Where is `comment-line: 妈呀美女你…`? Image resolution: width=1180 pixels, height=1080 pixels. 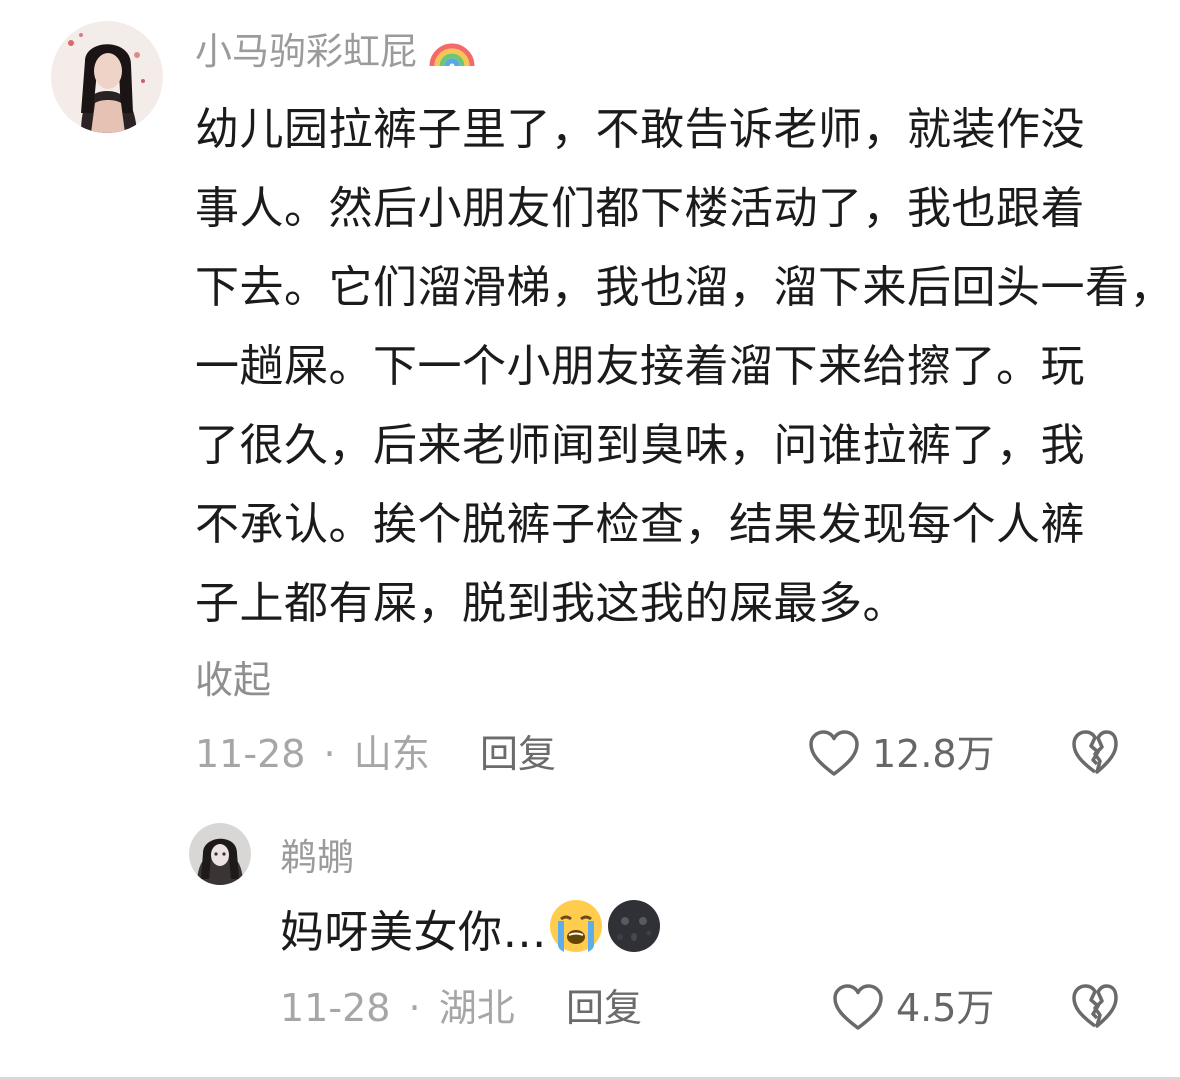
comment-line: 妈呀美女你… is located at coordinates (471, 932).